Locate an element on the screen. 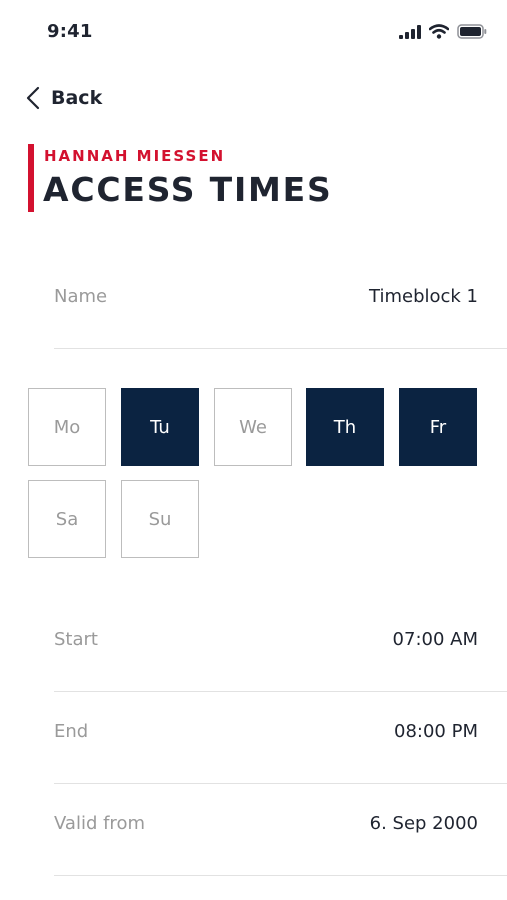 This screenshot has width=507, height=900. day-label: We is located at coordinates (253, 427).